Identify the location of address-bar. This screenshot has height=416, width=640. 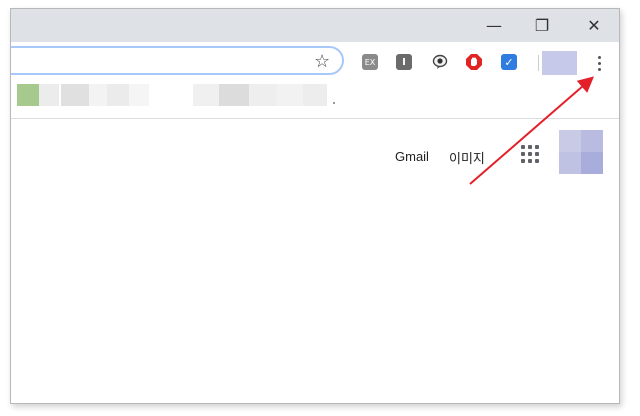
(177, 60).